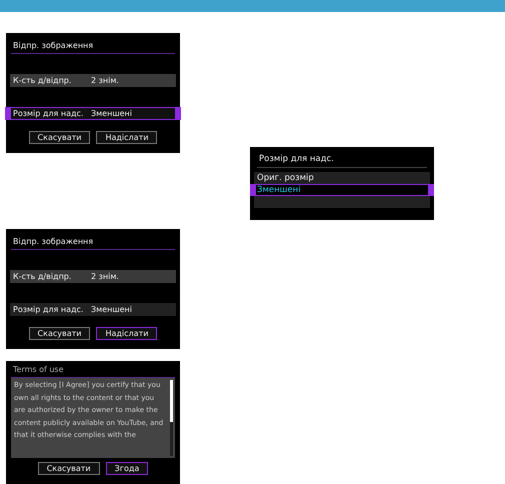  I want to click on dialog-button: Згода, so click(127, 468).